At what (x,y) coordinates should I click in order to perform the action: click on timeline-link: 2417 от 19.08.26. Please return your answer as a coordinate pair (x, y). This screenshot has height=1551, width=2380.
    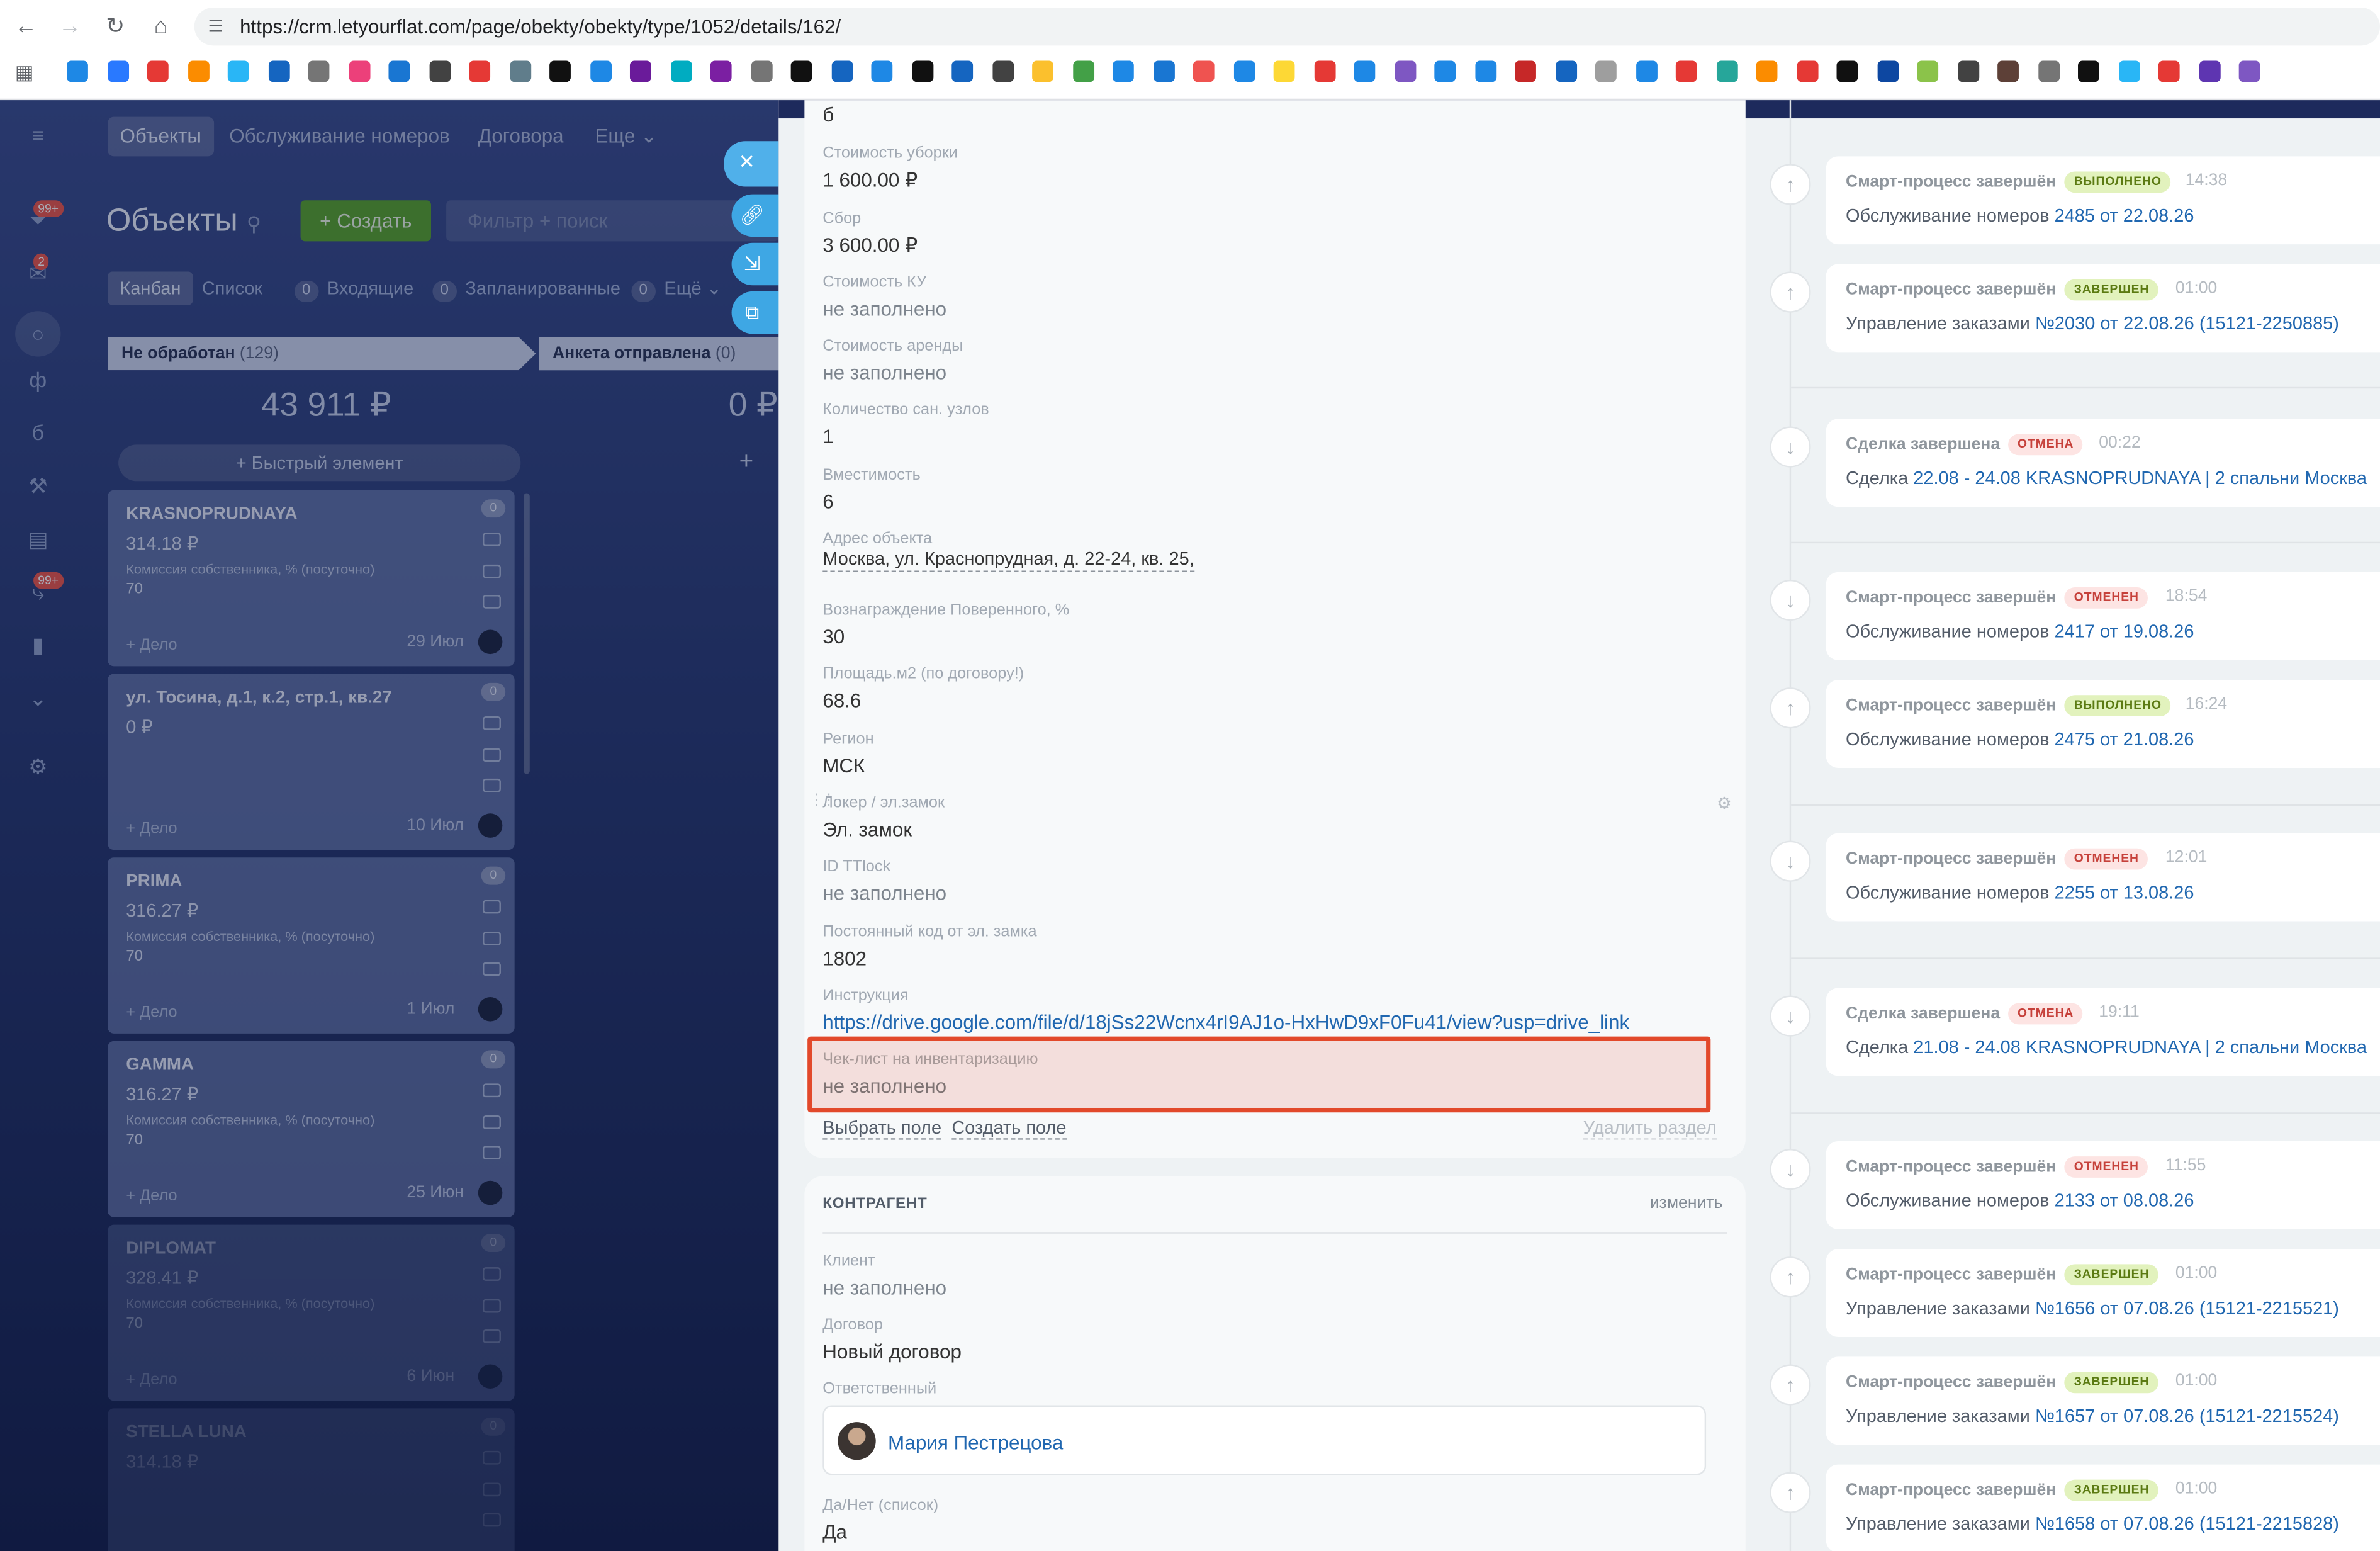
    Looking at the image, I should click on (2124, 631).